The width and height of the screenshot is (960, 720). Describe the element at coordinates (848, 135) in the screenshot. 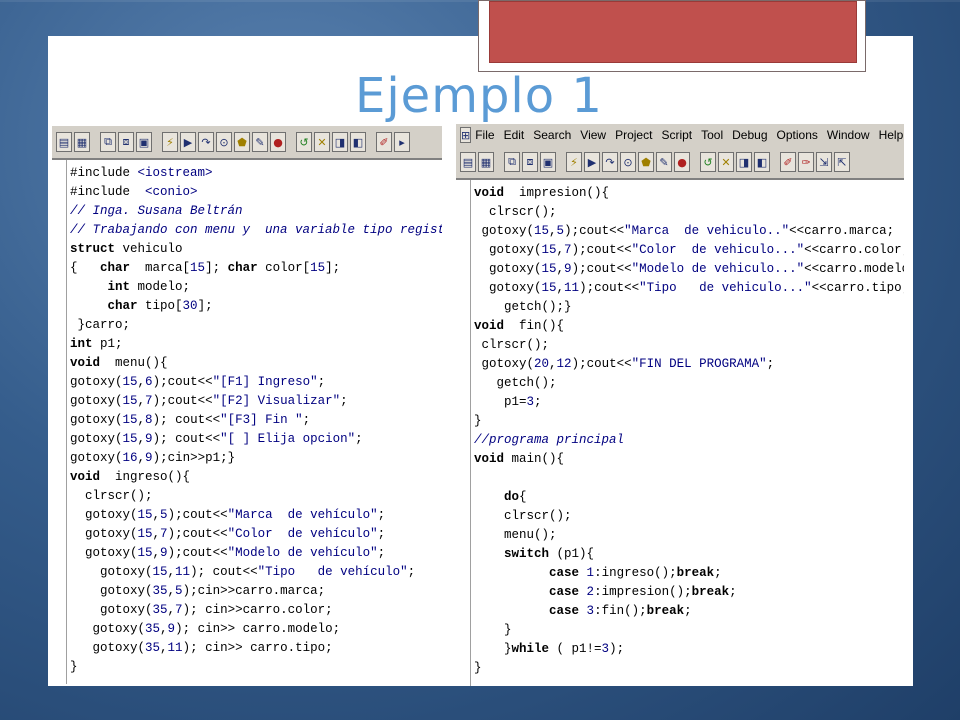

I see `menu-window: Window` at that location.